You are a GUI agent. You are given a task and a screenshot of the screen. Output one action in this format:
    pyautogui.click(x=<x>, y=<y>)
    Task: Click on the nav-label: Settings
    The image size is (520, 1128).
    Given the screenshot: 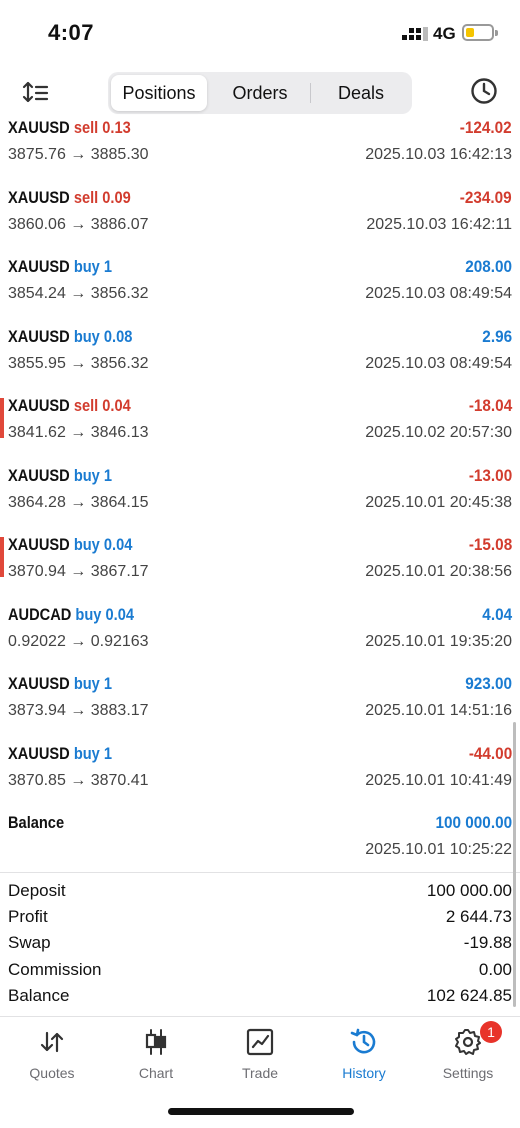 What is the action you would take?
    pyautogui.click(x=468, y=1073)
    